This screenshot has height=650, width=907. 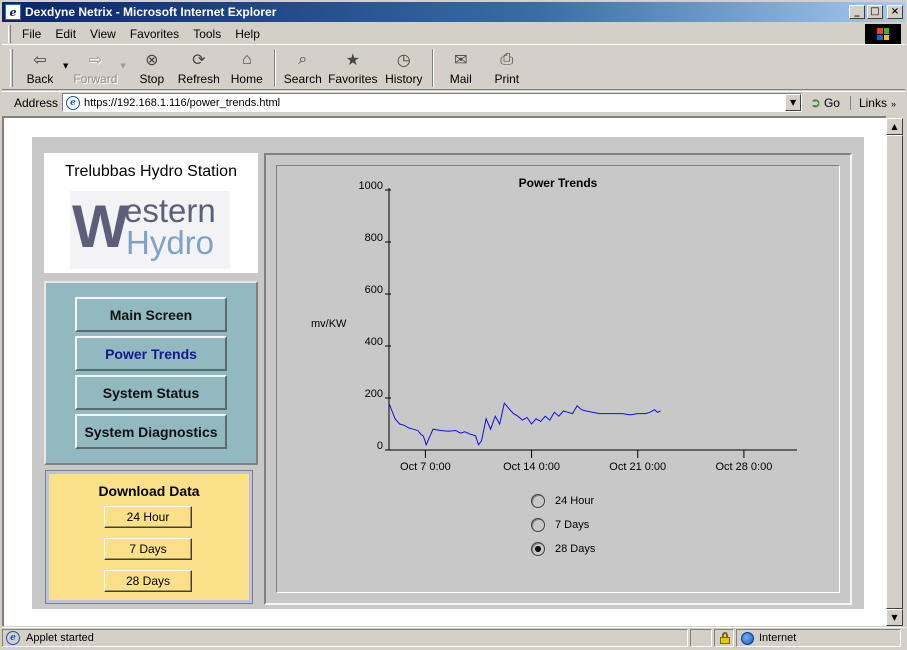 I want to click on radio-7d, so click(x=538, y=525).